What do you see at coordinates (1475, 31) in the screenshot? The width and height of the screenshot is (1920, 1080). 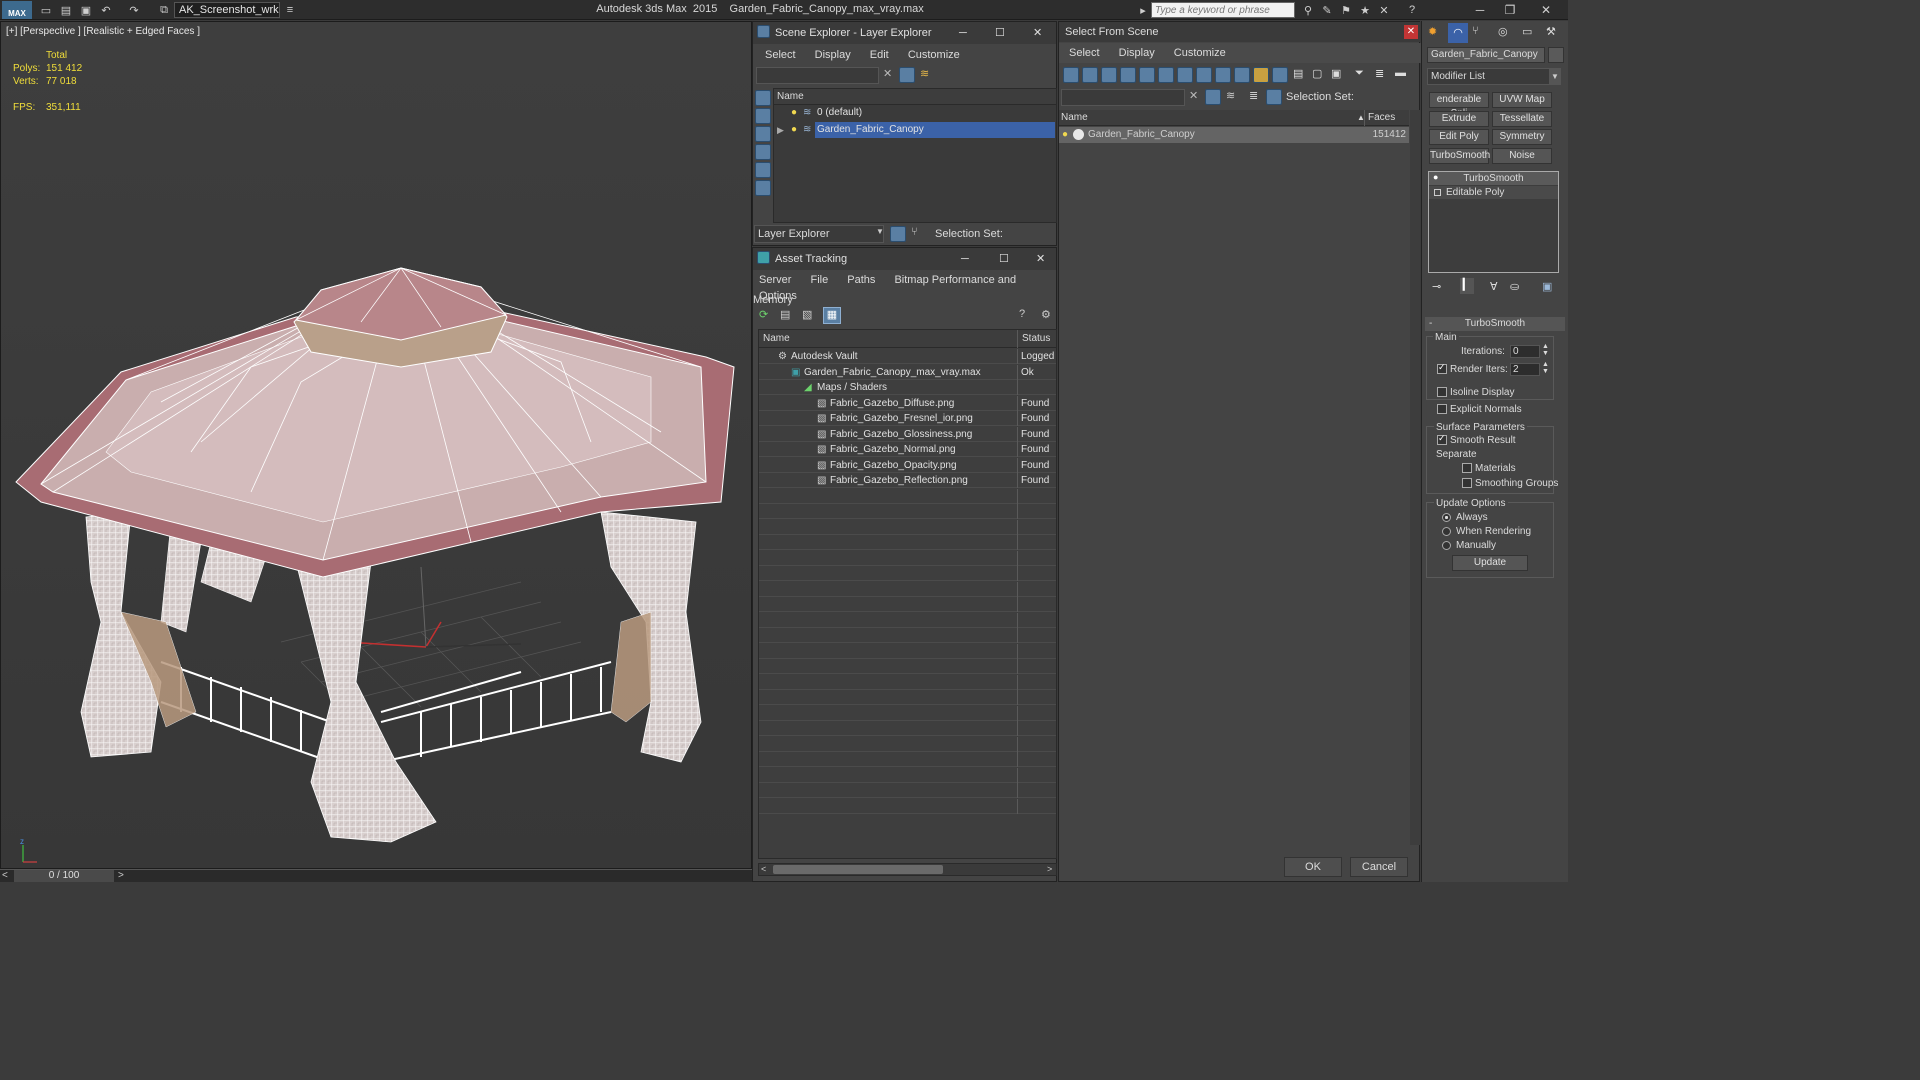 I see `hierarchy-tab-icon: ⑂` at bounding box center [1475, 31].